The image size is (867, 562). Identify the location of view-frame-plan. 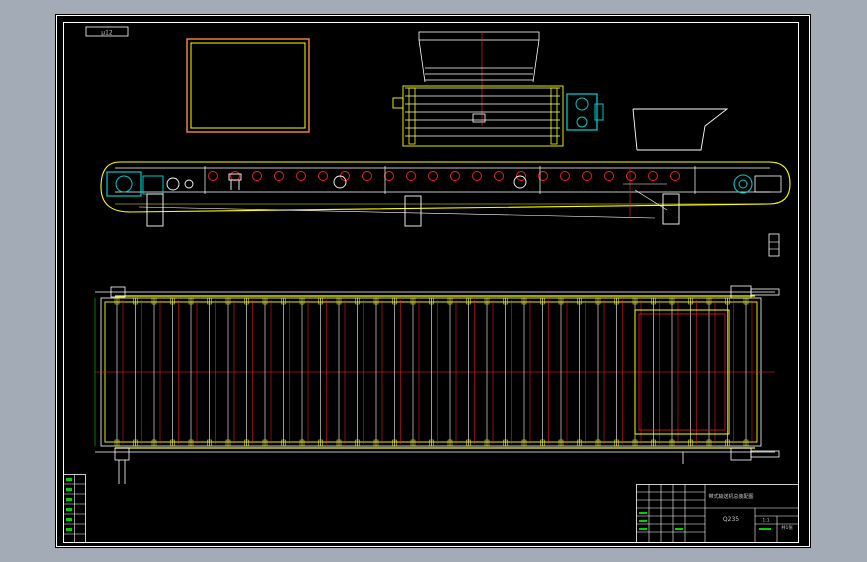
(248, 85).